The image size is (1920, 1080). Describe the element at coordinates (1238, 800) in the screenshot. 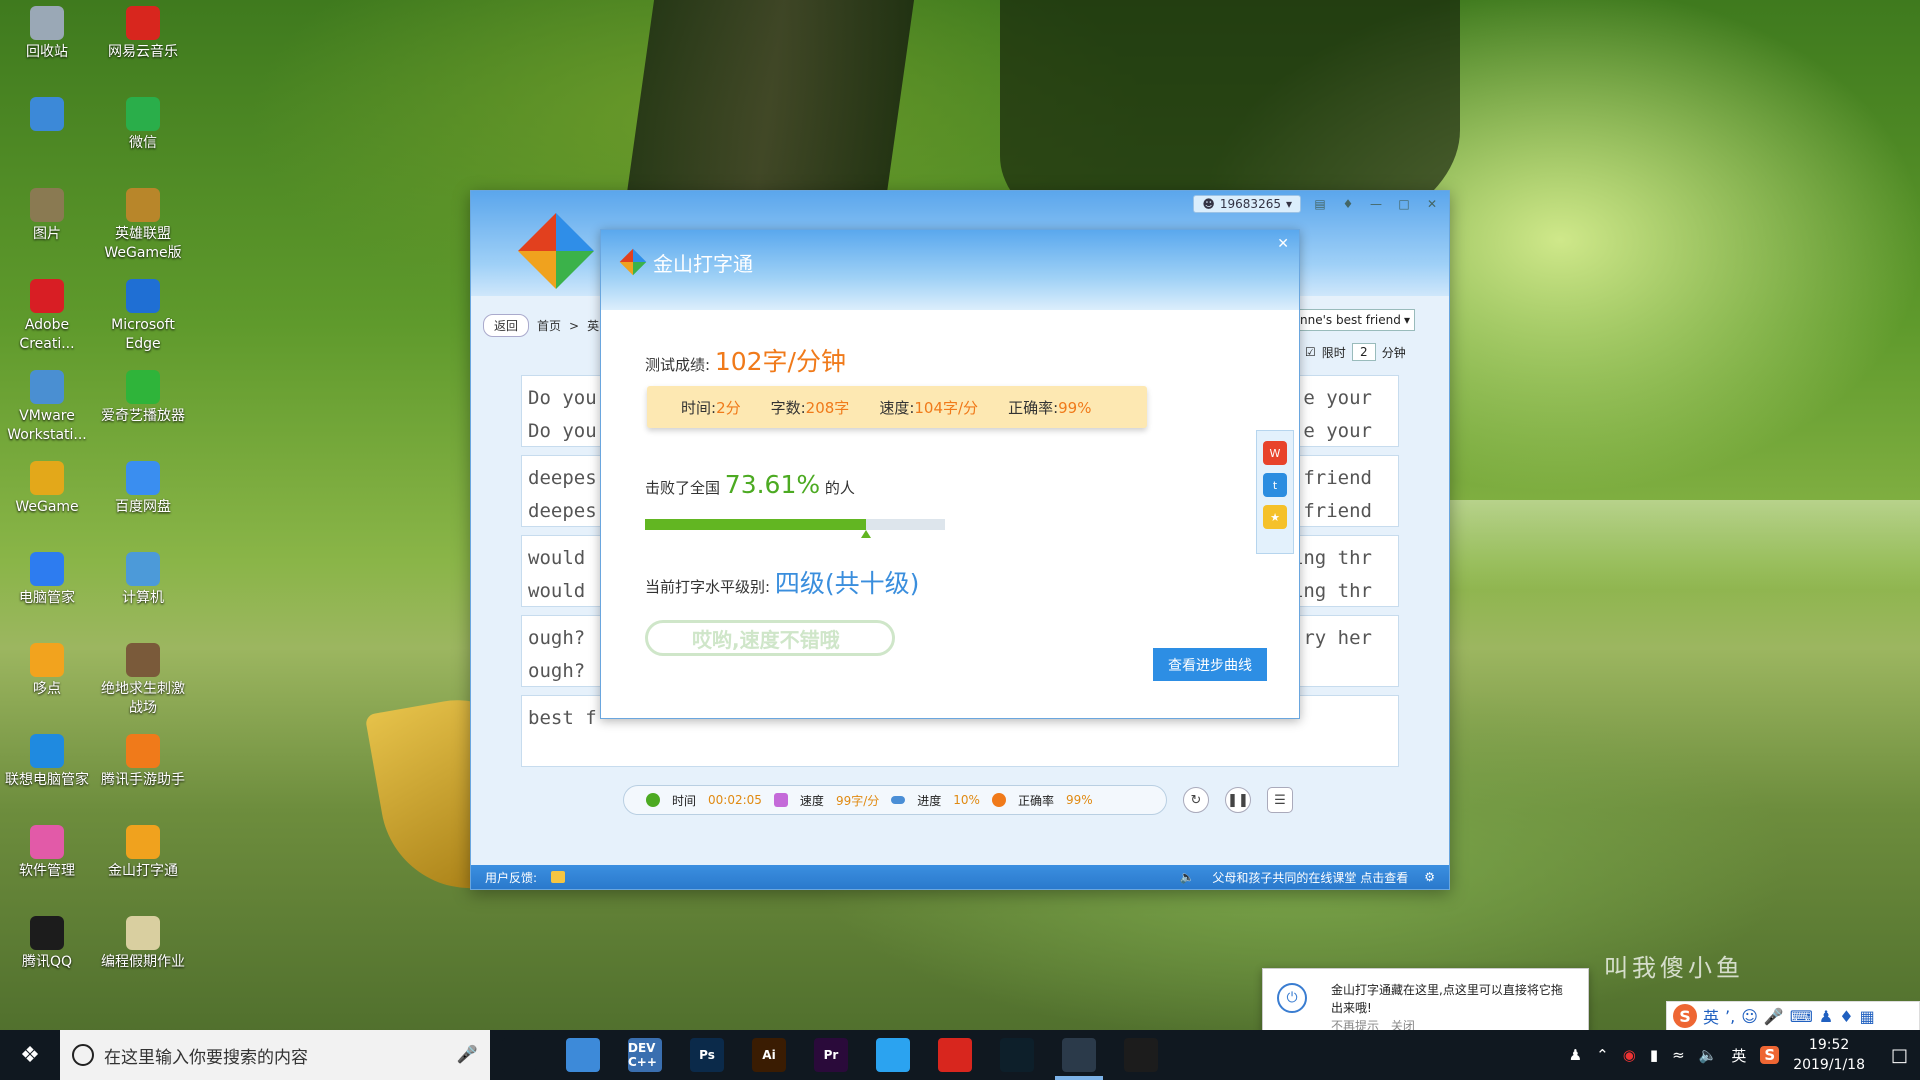

I see `pause-button: ❚❚` at that location.